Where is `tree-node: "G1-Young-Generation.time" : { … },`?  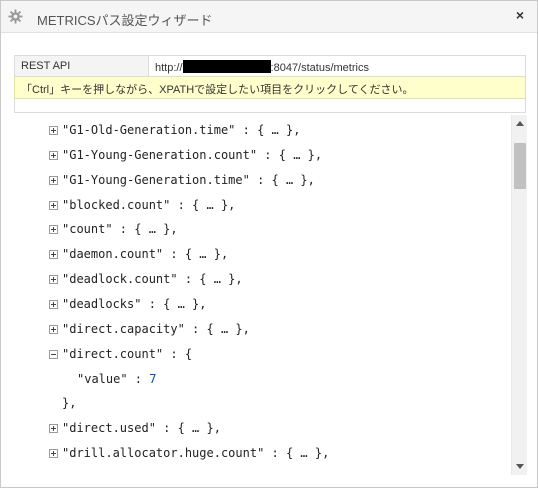
tree-node: "G1-Young-Generation.time" : { … }, is located at coordinates (182, 180).